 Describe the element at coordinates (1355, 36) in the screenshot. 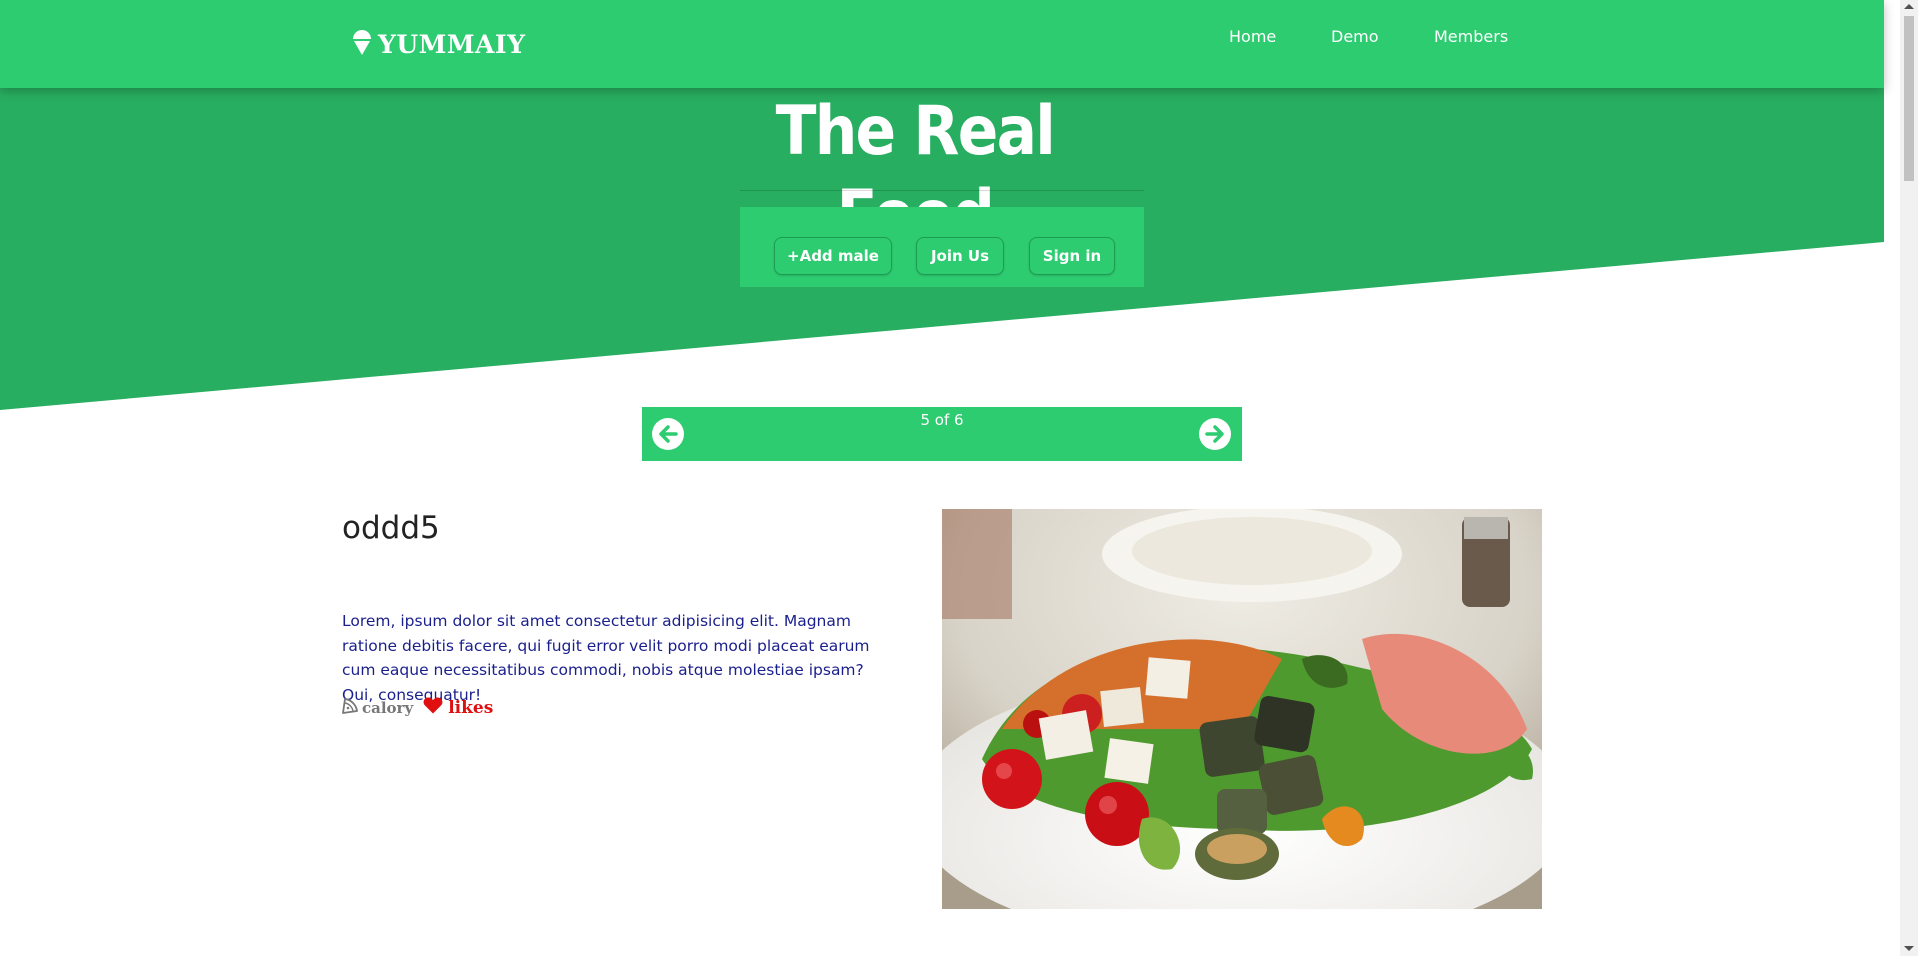

I see `nav-demo-link: Demo` at that location.